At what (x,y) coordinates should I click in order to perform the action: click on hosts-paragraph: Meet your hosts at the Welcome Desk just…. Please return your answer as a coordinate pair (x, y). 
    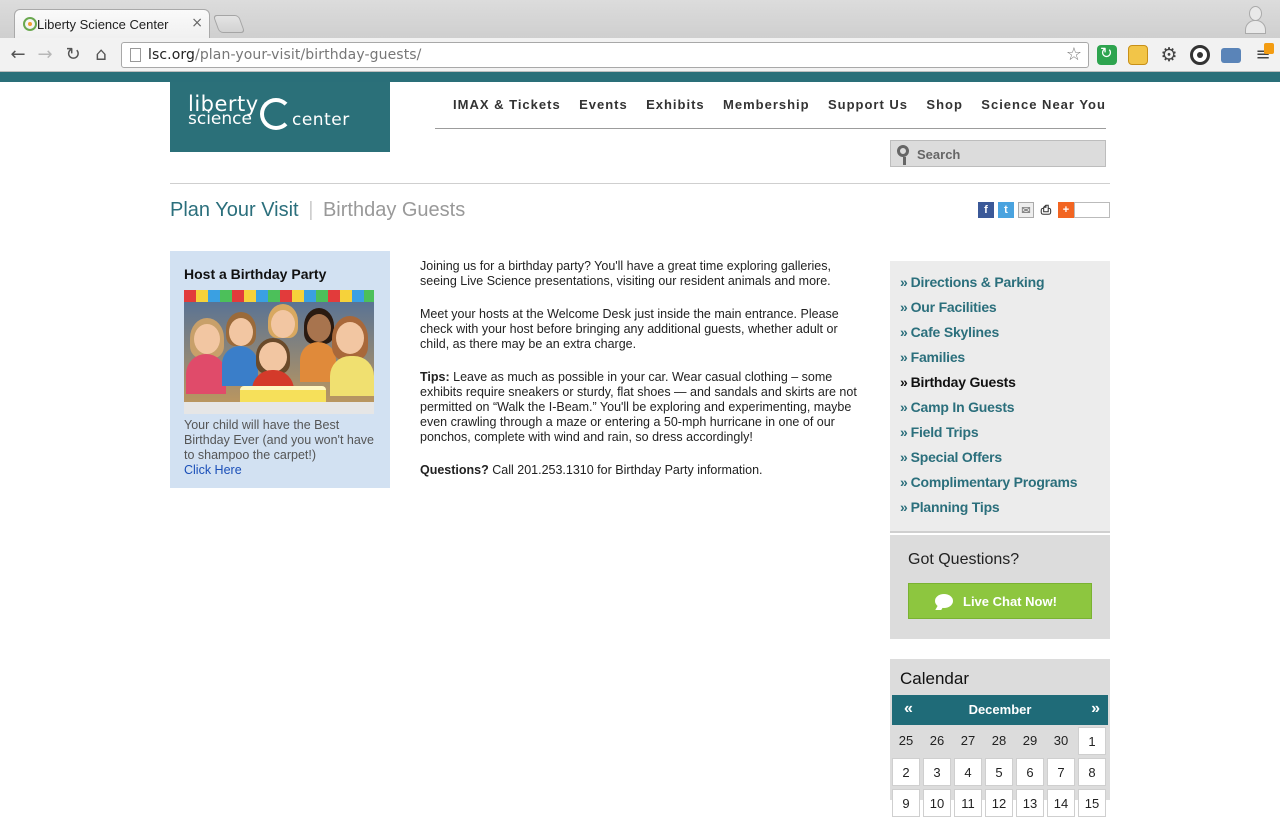
    Looking at the image, I should click on (629, 329).